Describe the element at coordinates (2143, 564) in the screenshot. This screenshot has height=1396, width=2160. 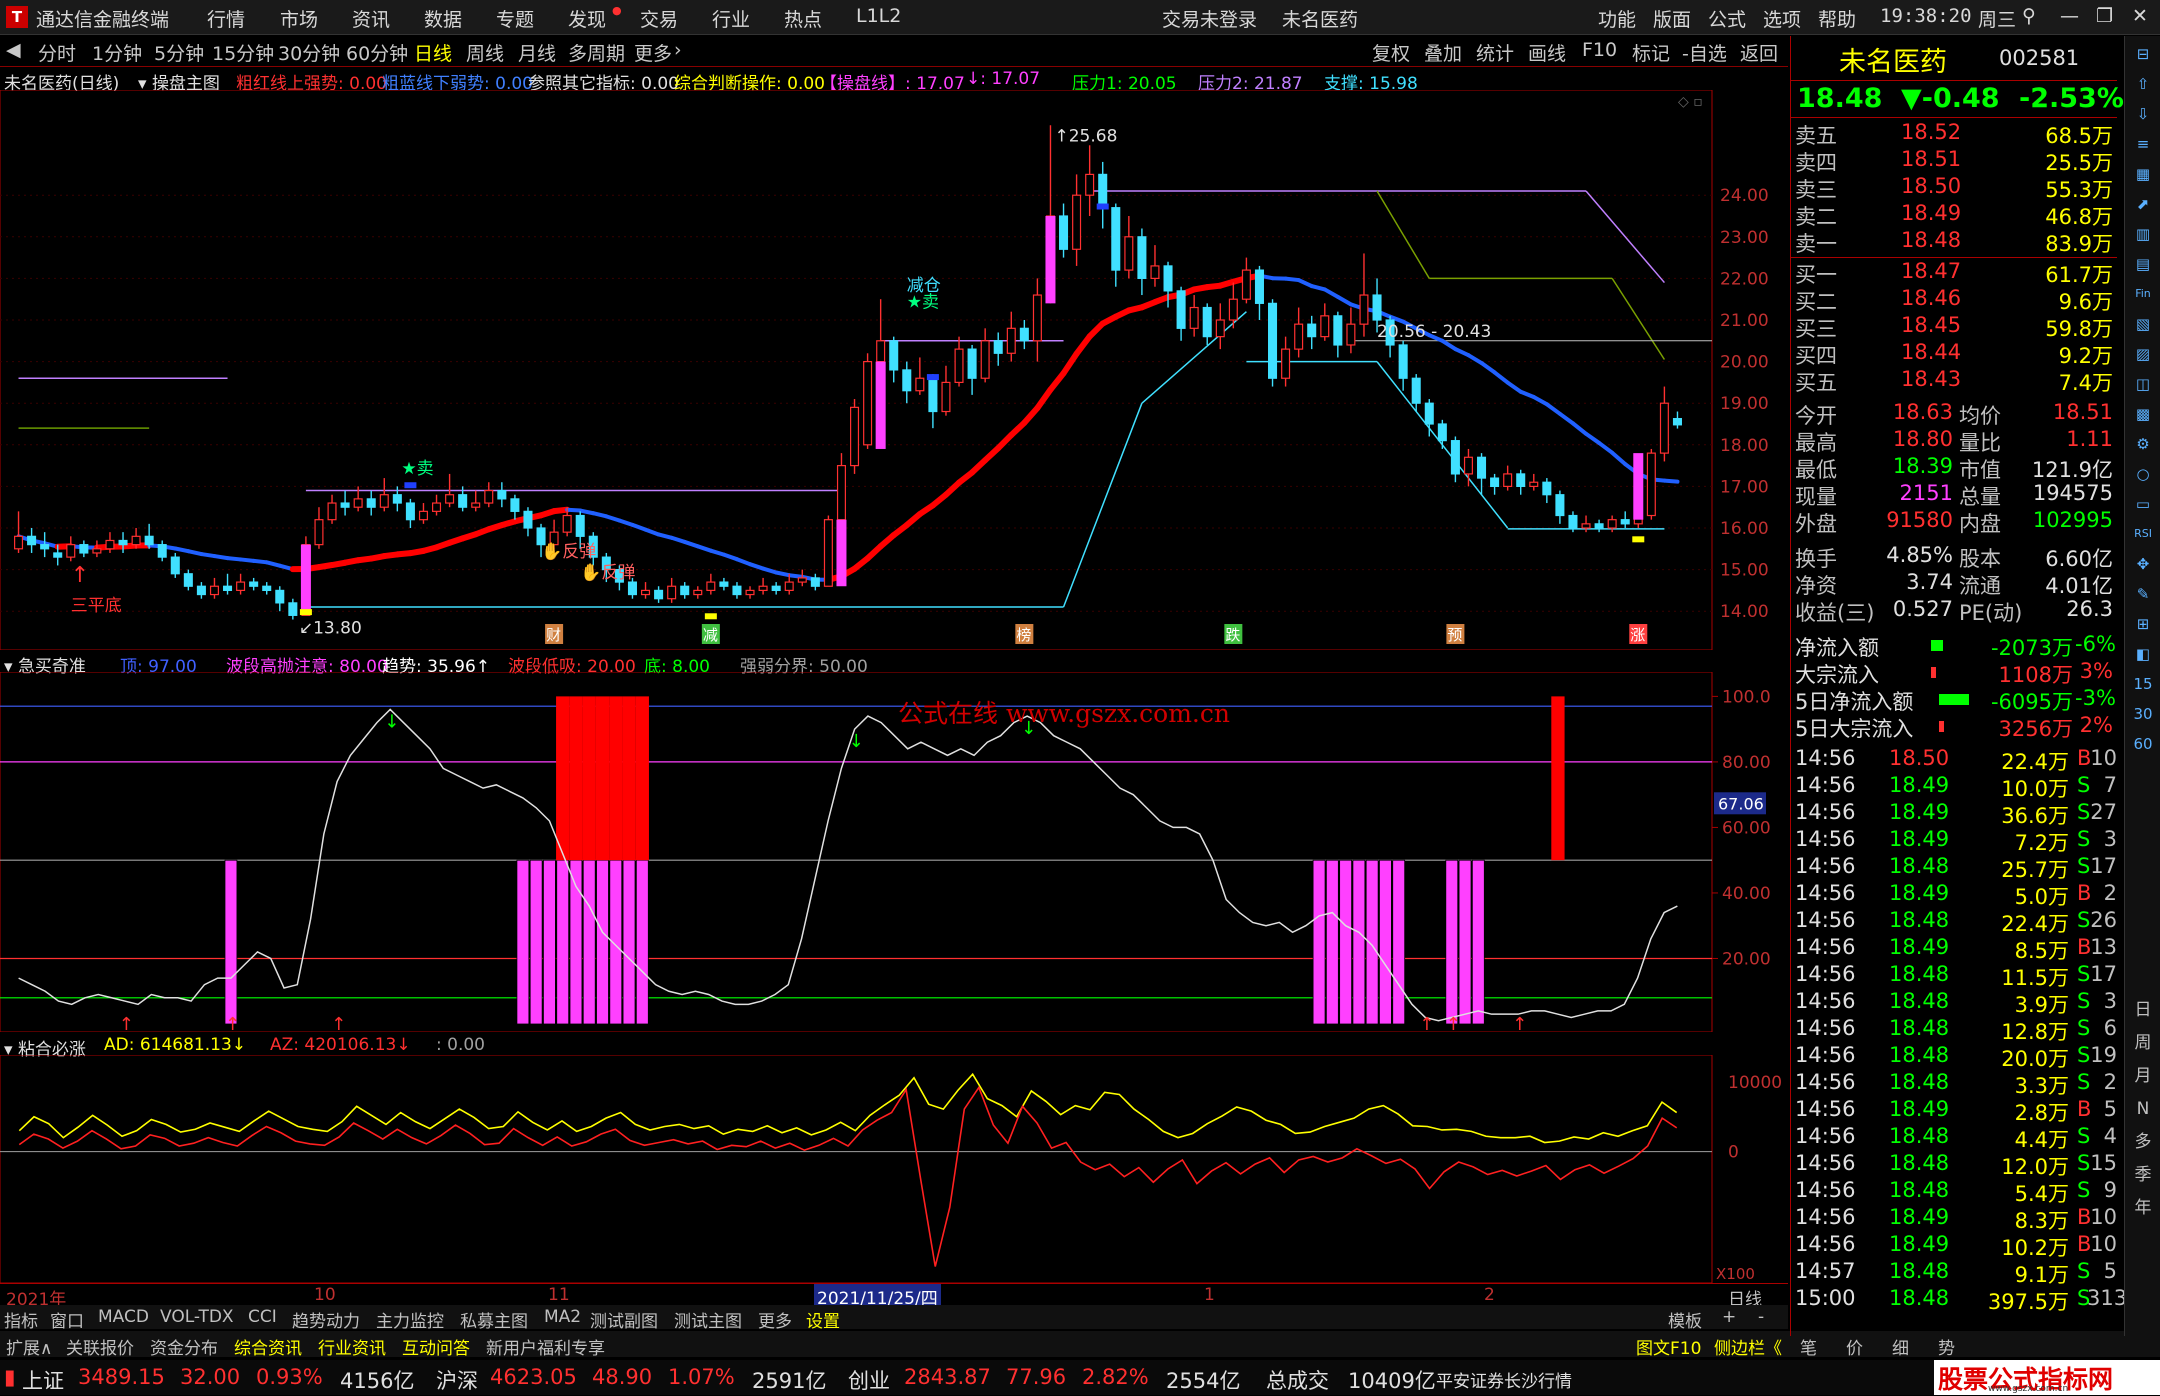
I see `move-icon: ✥` at that location.